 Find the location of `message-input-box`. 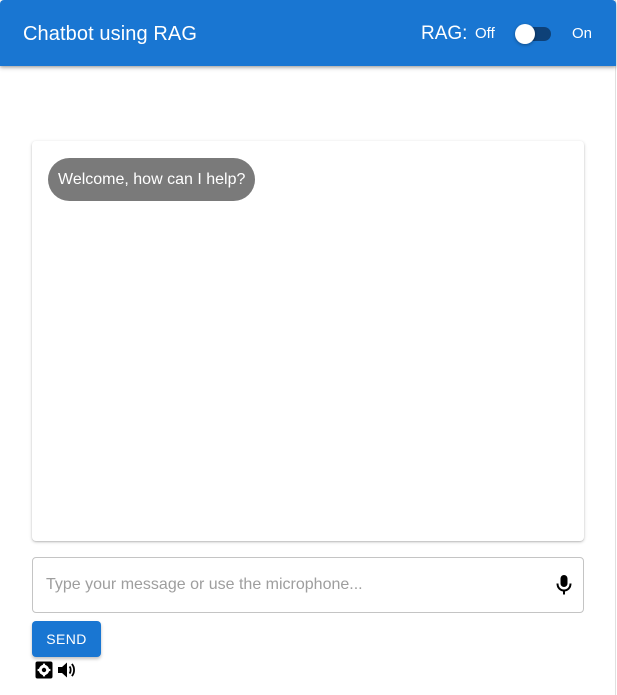

message-input-box is located at coordinates (308, 585).